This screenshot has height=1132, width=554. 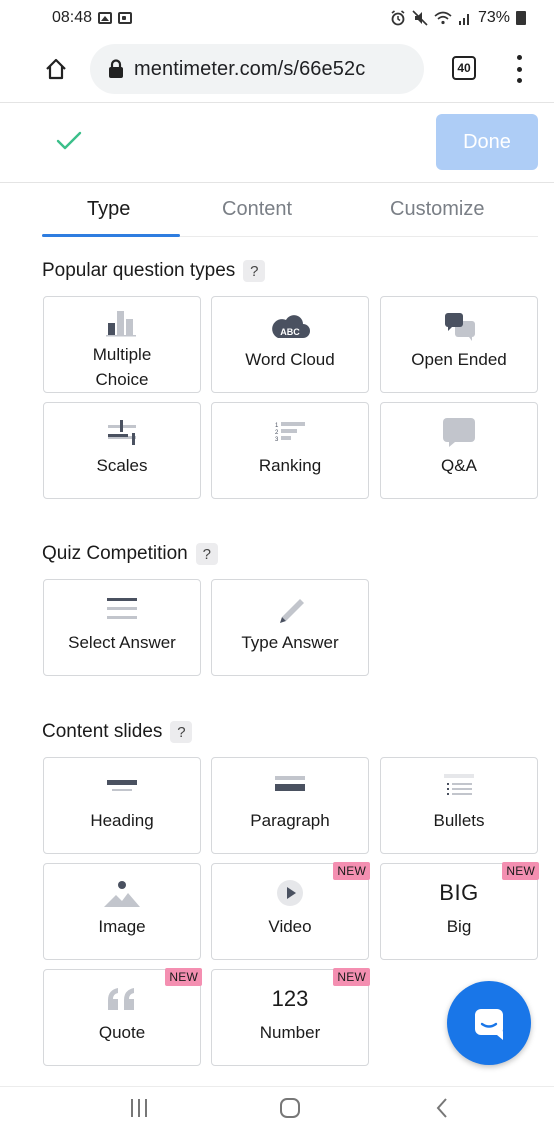 I want to click on card-select-answer: Select Answer, so click(x=122, y=627).